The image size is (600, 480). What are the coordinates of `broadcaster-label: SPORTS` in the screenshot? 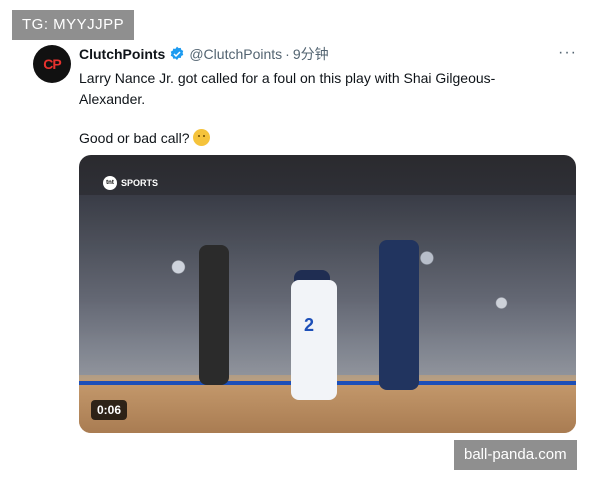 It's located at (140, 183).